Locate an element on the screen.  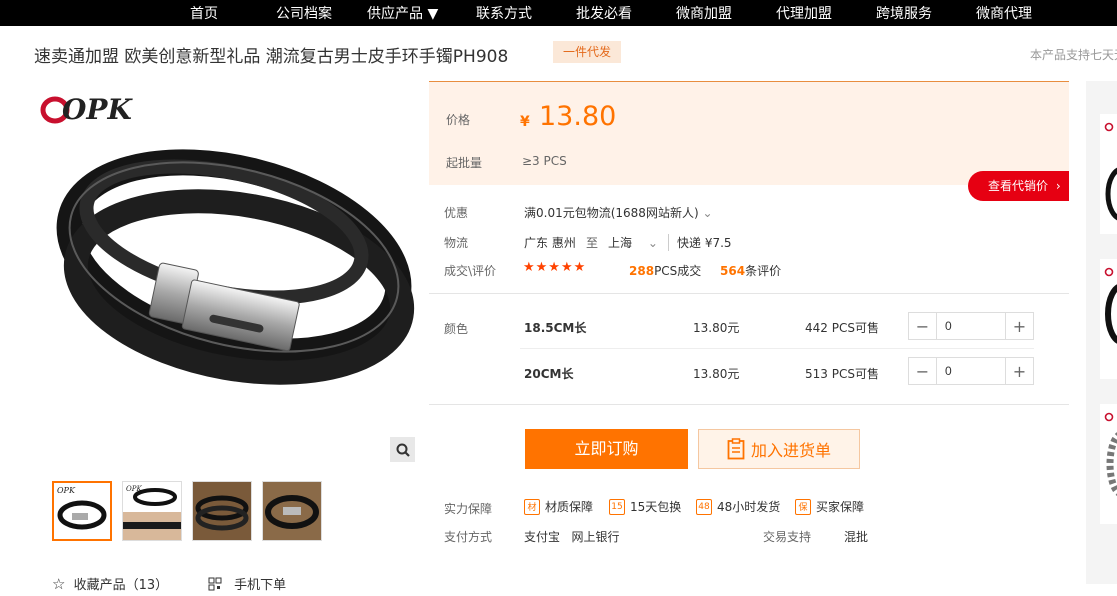
add-to-cart-label: 加入进货单 is located at coordinates (790, 450).